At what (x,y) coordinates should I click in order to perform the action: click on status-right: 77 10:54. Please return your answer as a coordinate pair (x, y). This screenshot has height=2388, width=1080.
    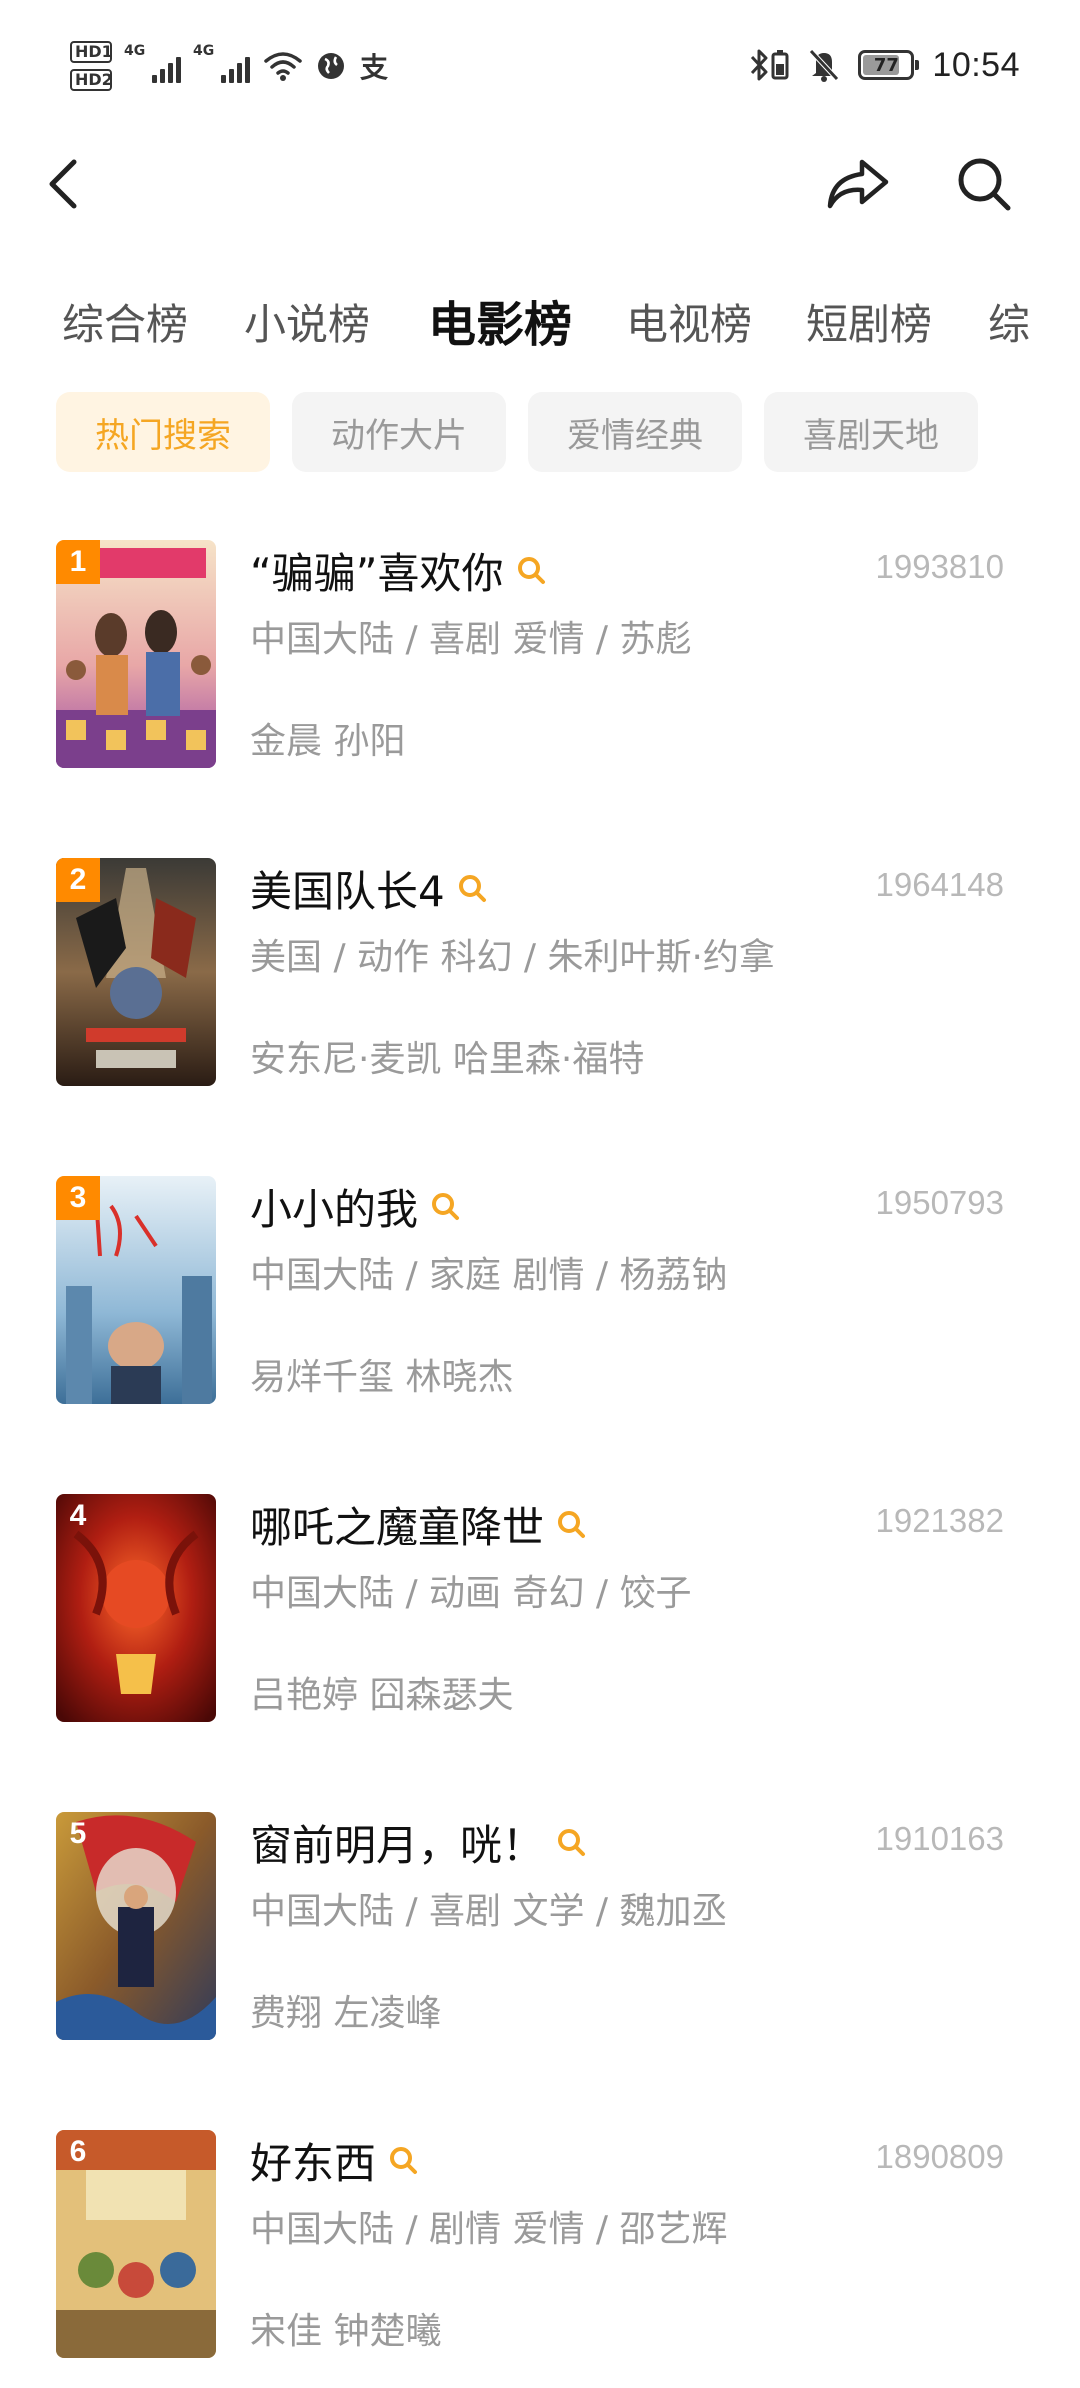
    Looking at the image, I should click on (884, 65).